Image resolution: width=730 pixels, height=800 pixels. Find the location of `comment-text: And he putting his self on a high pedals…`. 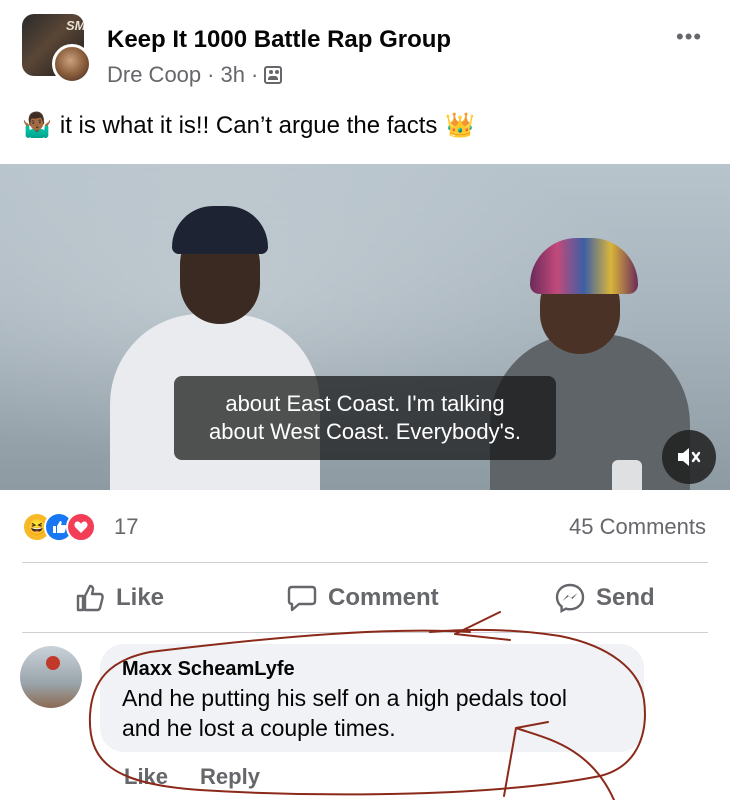

comment-text: And he putting his self on a high pedals… is located at coordinates (372, 713).